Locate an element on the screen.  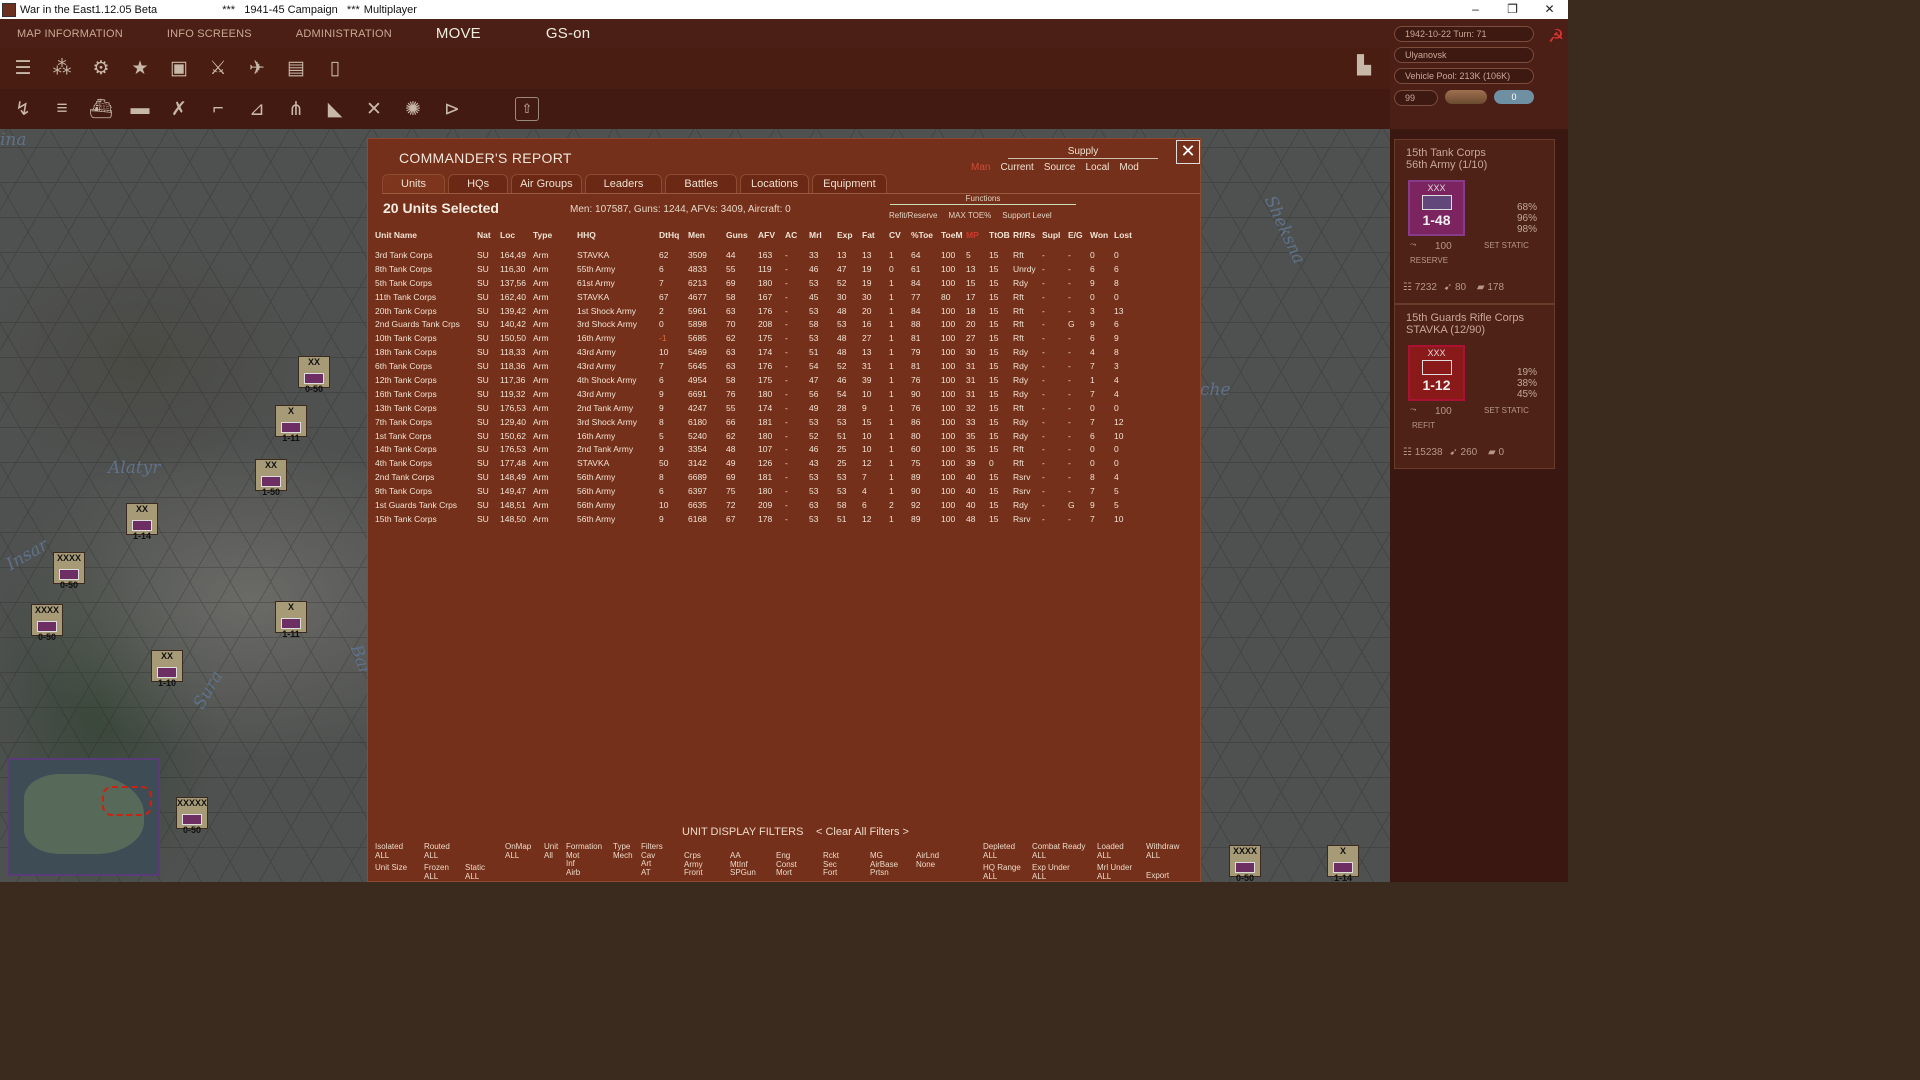
explosion-icon: ✺ is located at coordinates (413, 109).